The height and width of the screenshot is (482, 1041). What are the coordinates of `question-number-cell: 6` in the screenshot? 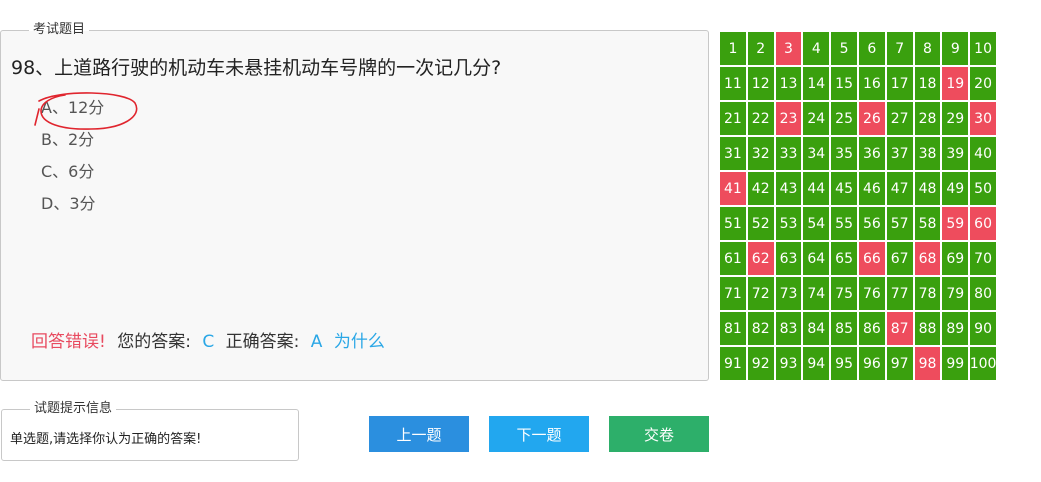 It's located at (871, 48).